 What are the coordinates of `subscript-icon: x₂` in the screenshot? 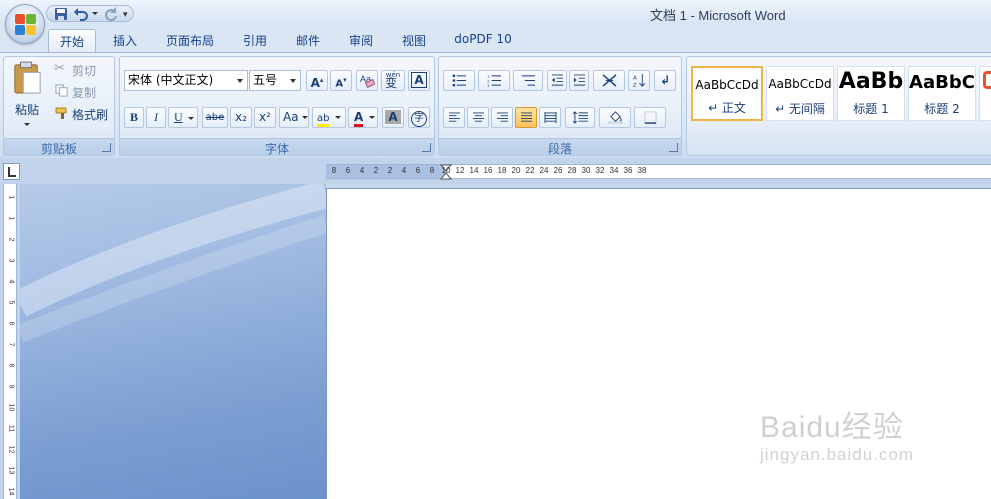 It's located at (241, 117).